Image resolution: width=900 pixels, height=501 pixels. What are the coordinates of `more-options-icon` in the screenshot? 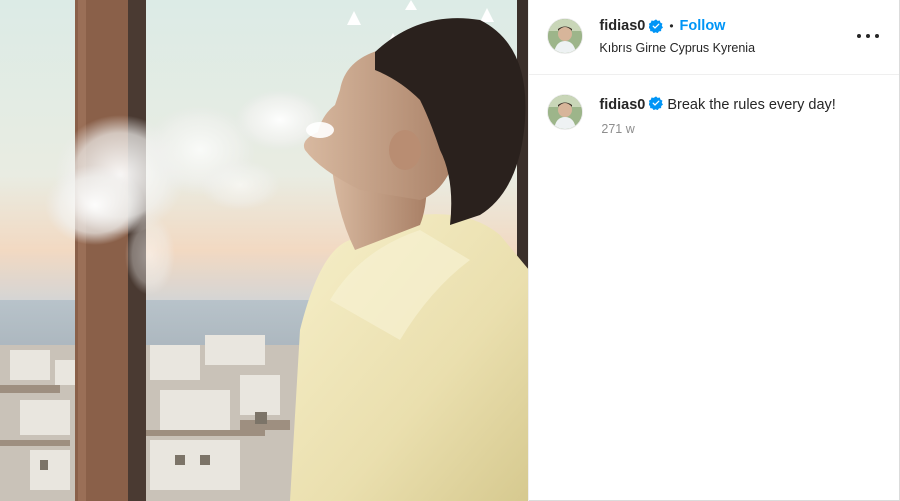 It's located at (868, 36).